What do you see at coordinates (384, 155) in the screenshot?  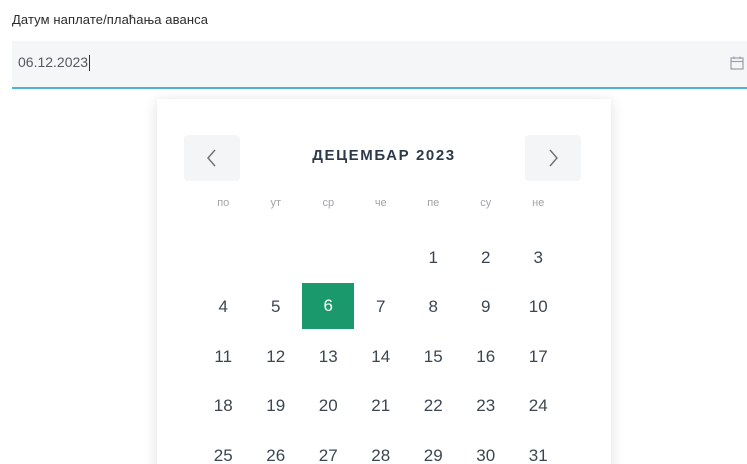 I see `month-title: ДЕЦЕМБАР 2023` at bounding box center [384, 155].